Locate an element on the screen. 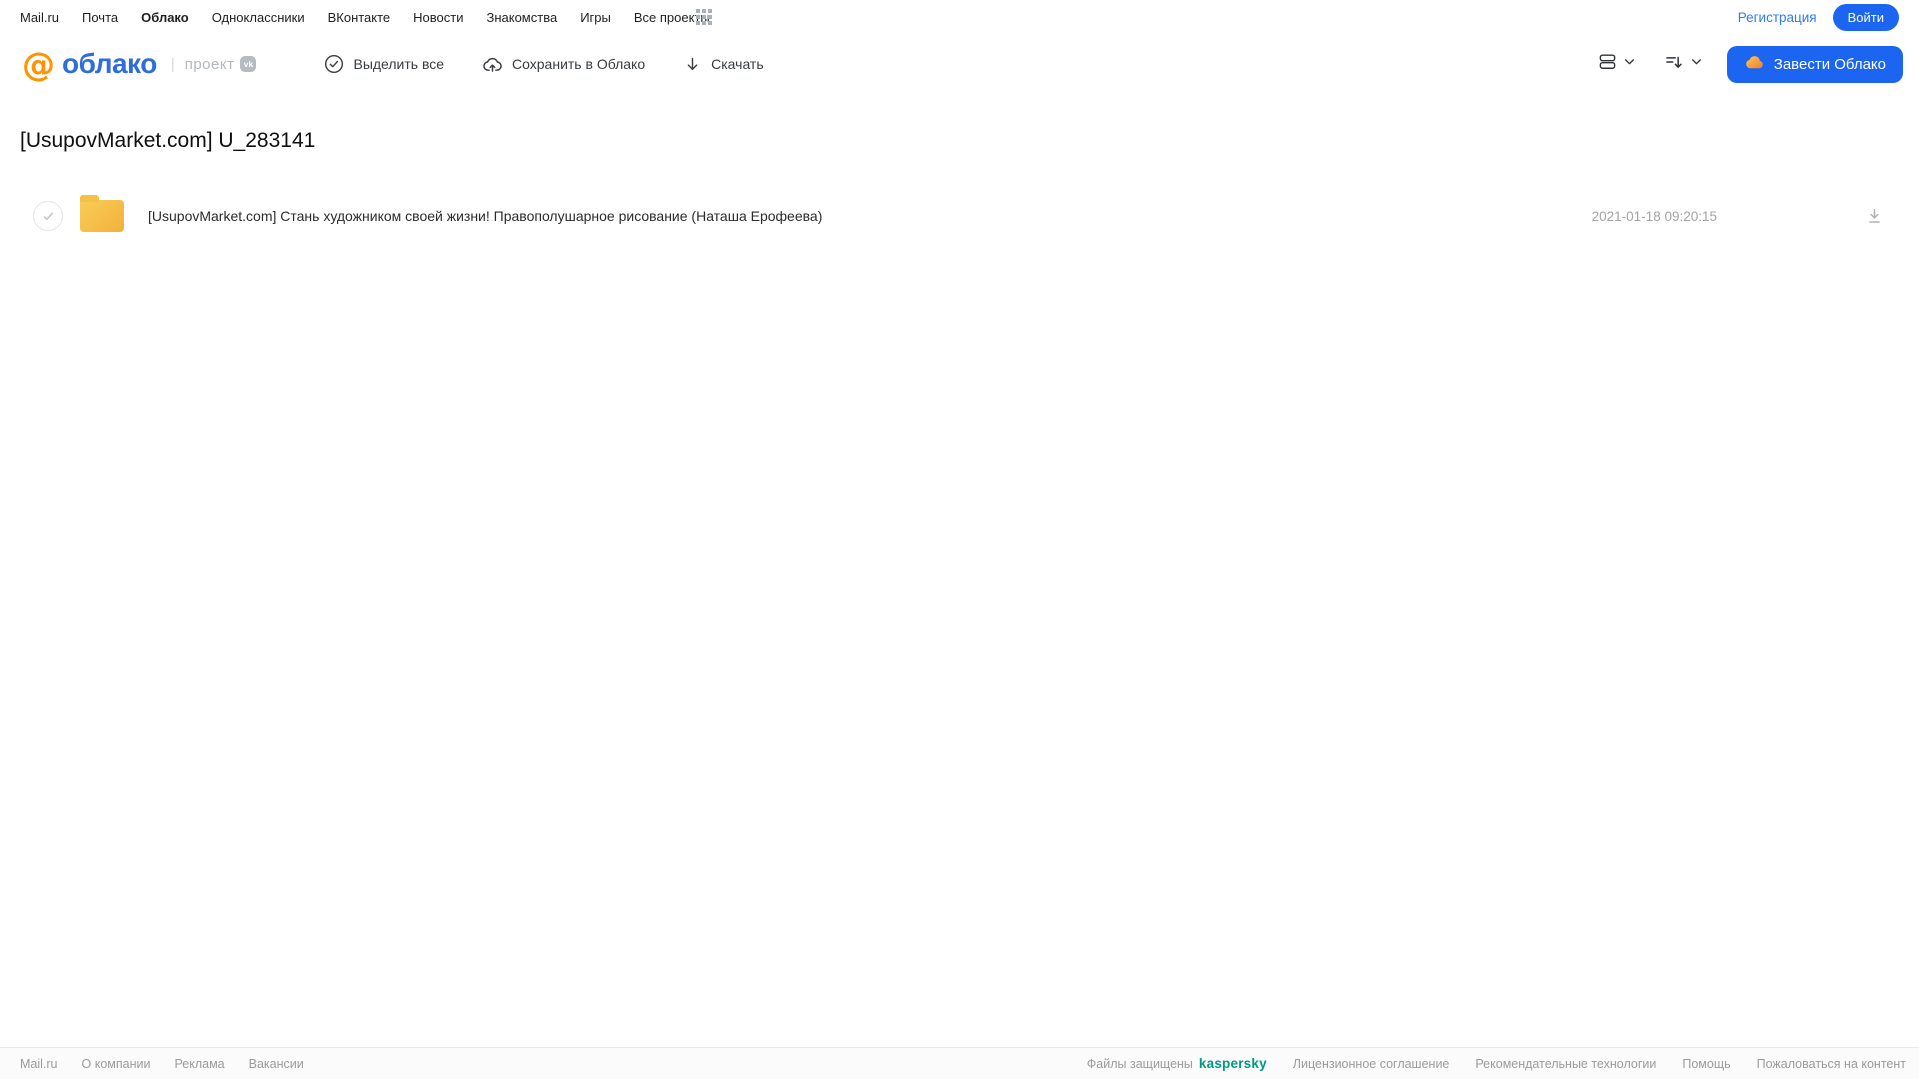 This screenshot has width=1919, height=1079. cloud-icon is located at coordinates (1754, 64).